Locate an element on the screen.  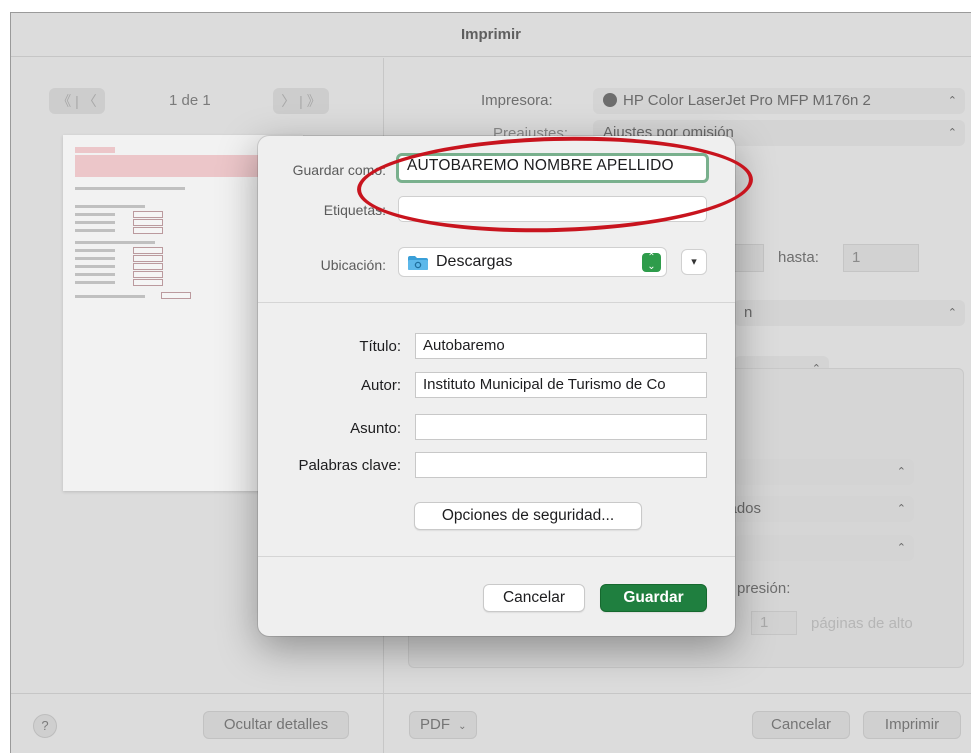
option-select-4: zados ⌃ is located at coordinates (812, 509).